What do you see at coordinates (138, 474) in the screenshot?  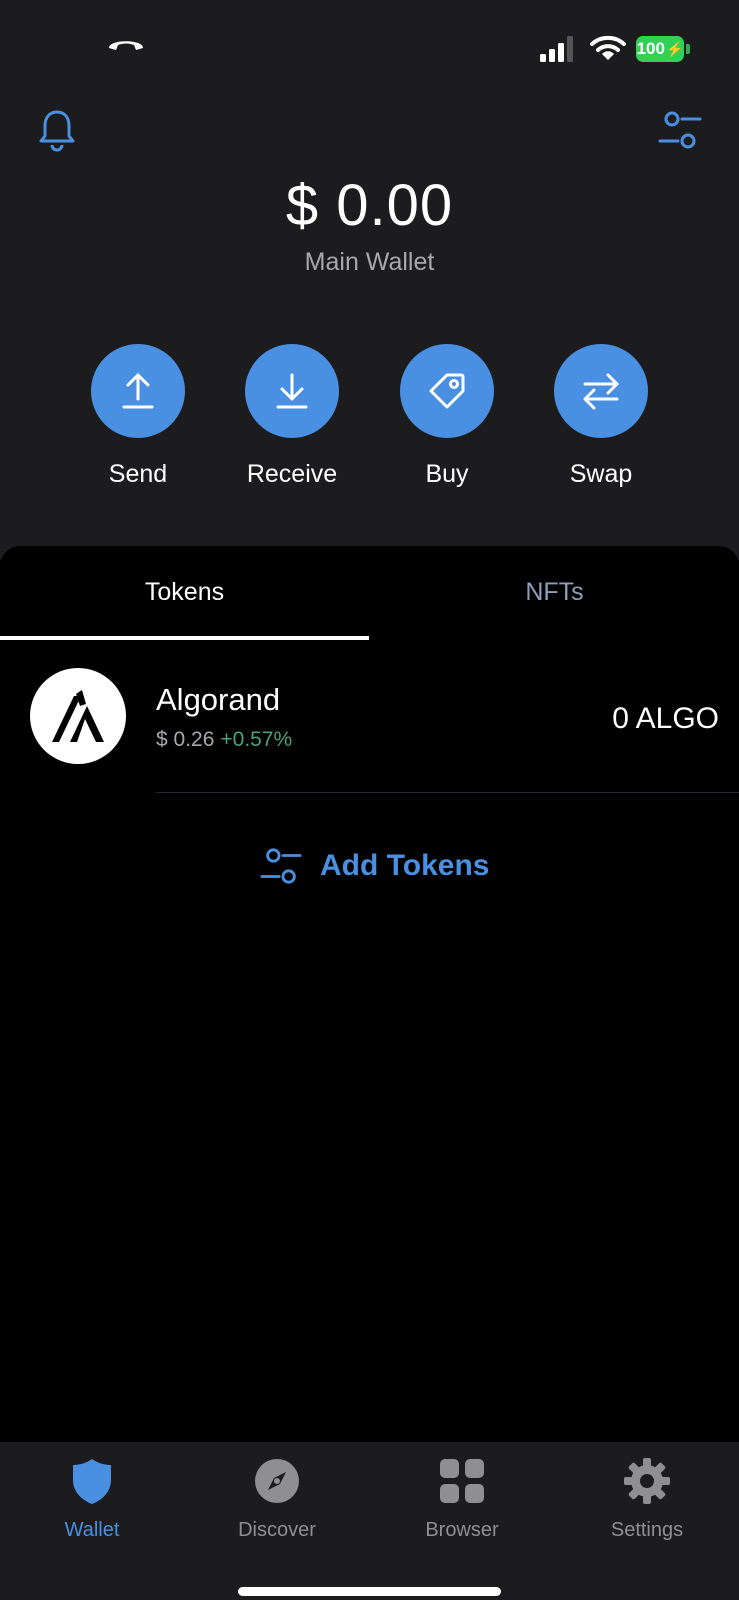 I see `send-label: Send` at bounding box center [138, 474].